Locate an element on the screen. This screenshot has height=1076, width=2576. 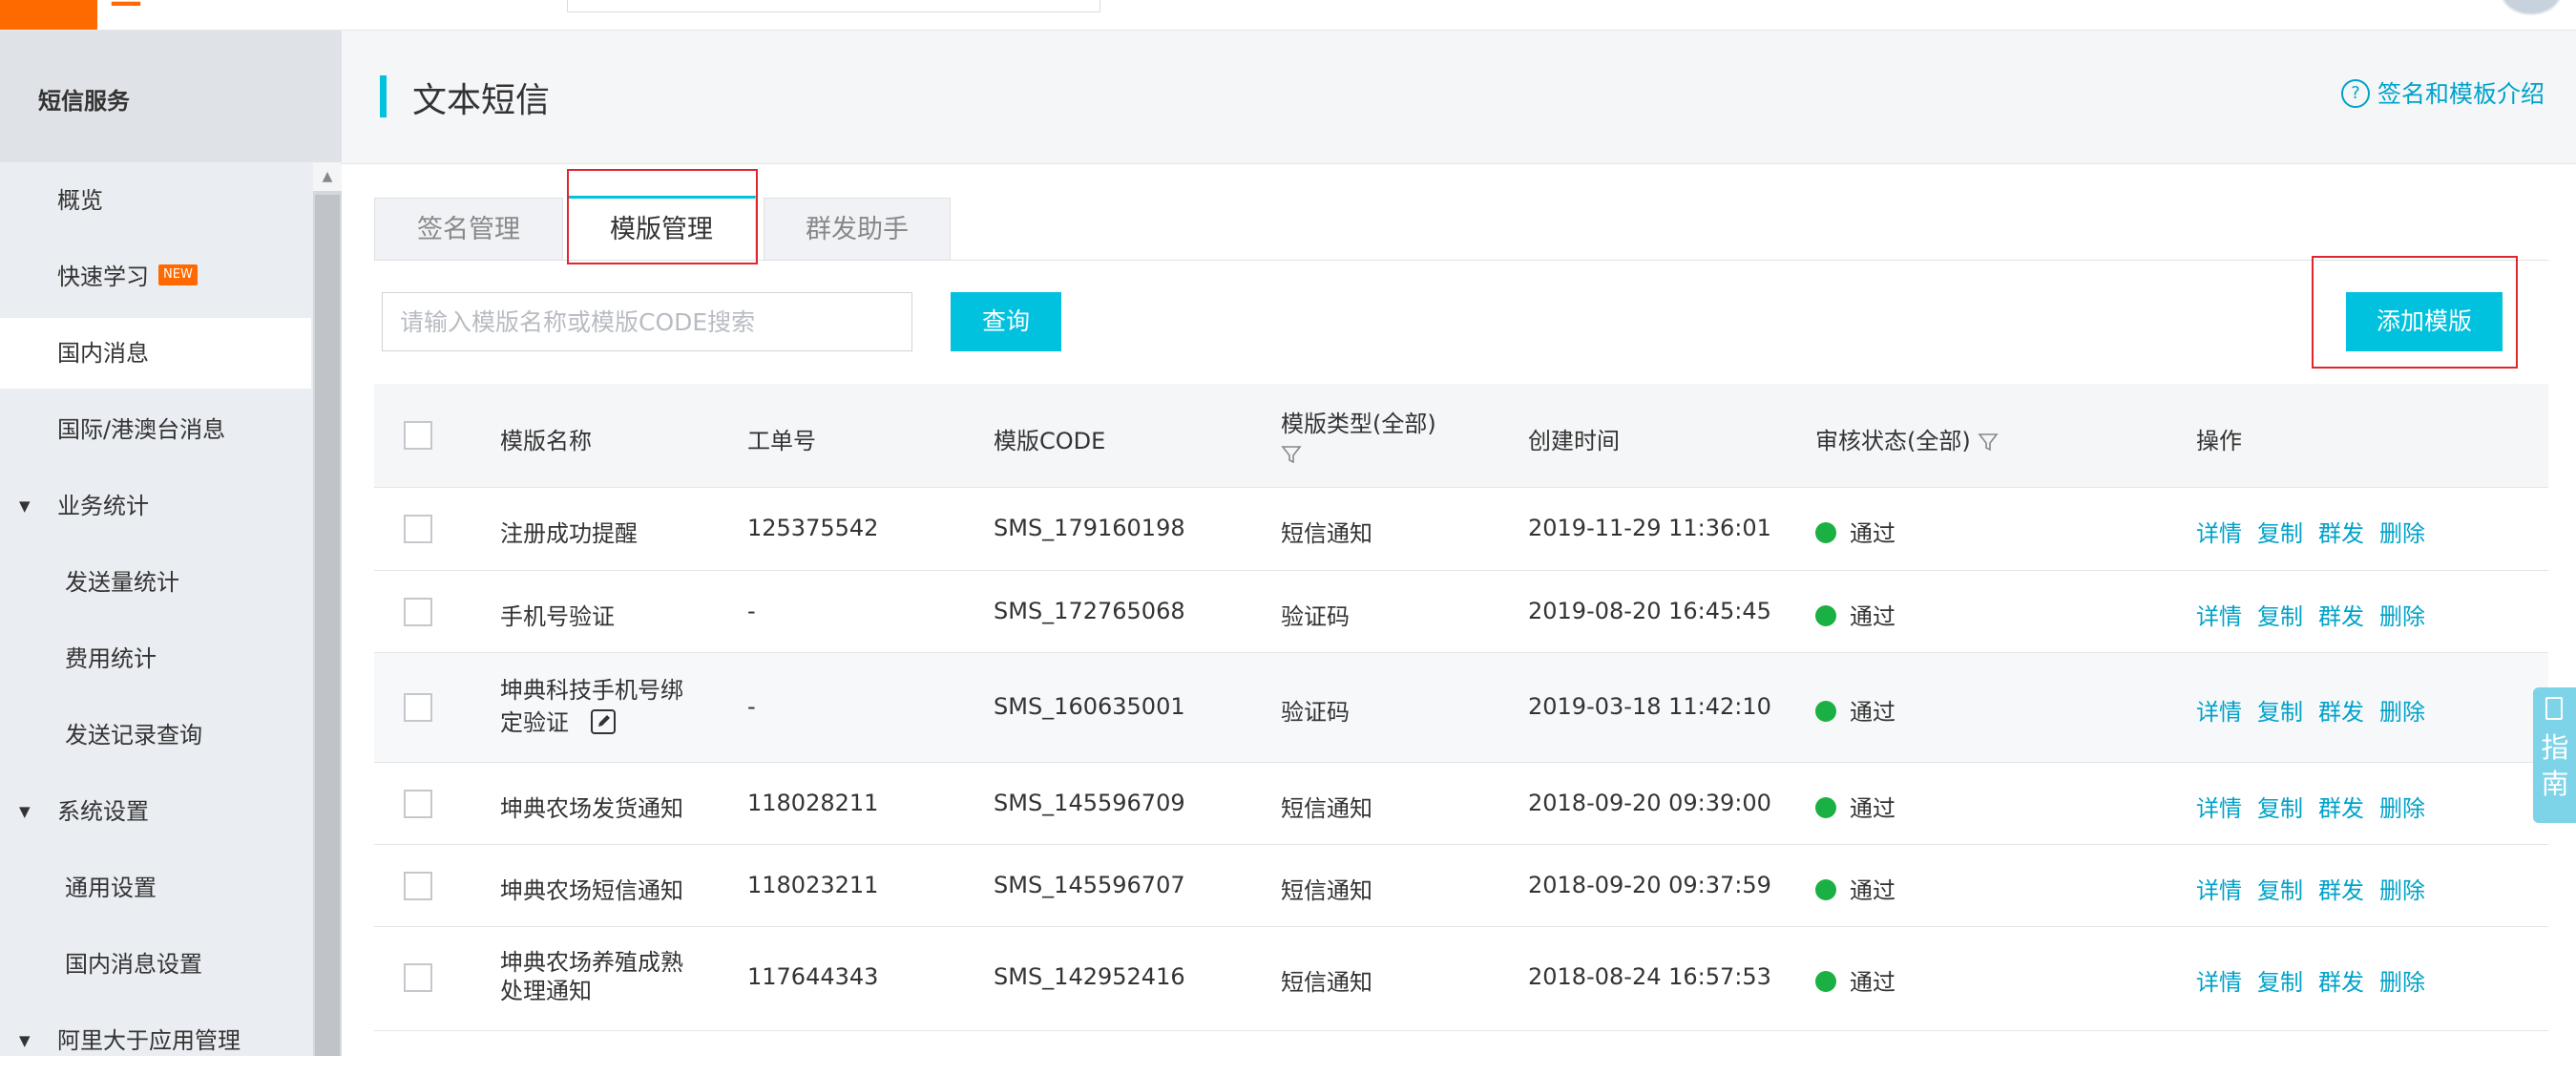
top-search-input is located at coordinates (833, 6).